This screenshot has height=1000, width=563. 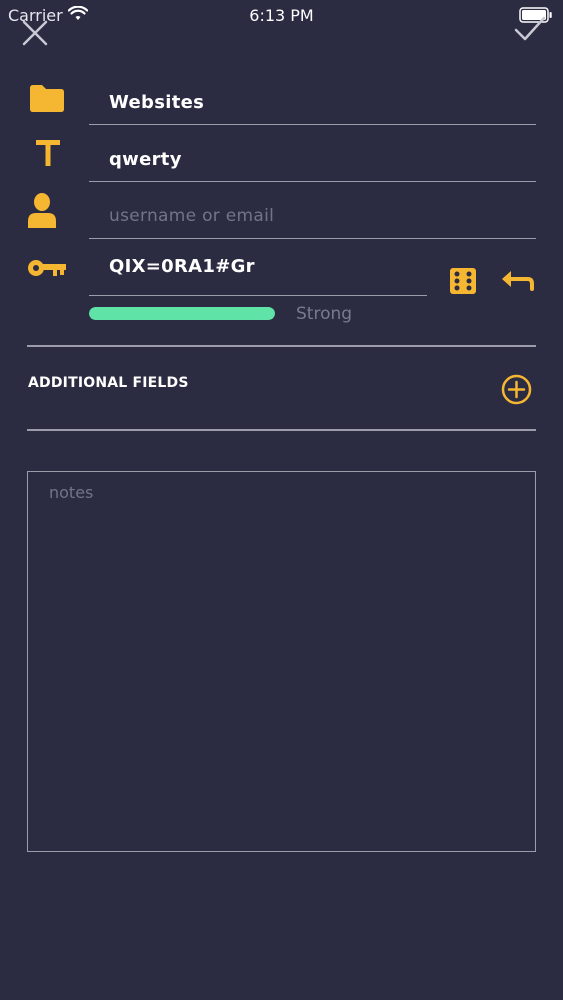 What do you see at coordinates (71, 492) in the screenshot?
I see `notes-placeholder: notes` at bounding box center [71, 492].